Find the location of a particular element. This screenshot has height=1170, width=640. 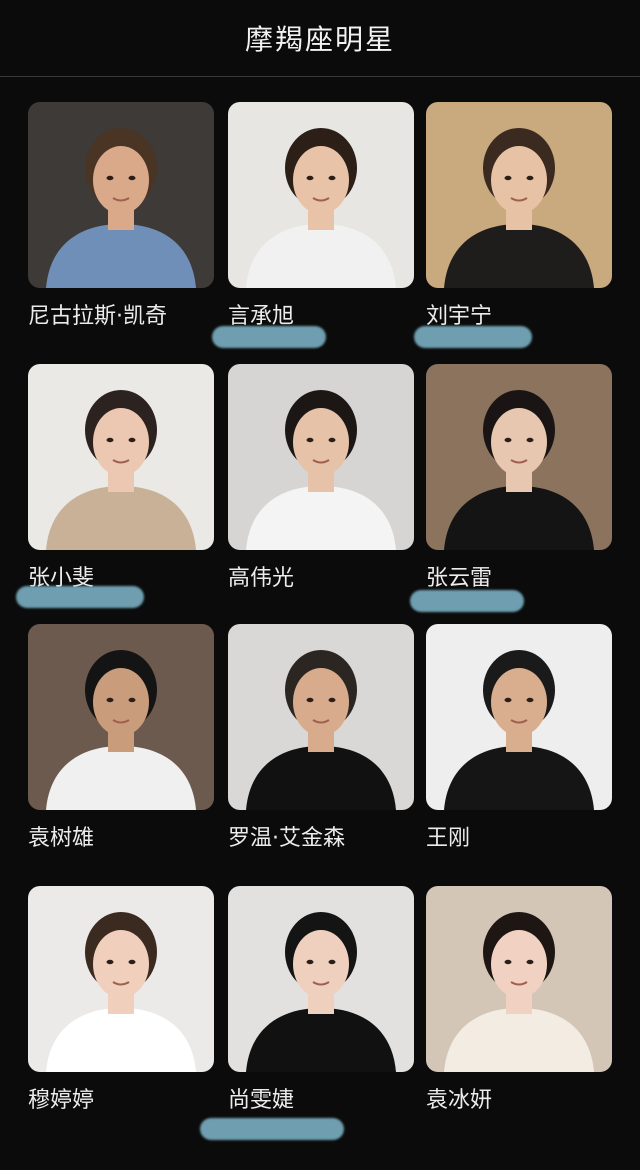

celebrity-name: 尚雯婕 is located at coordinates (261, 1100).